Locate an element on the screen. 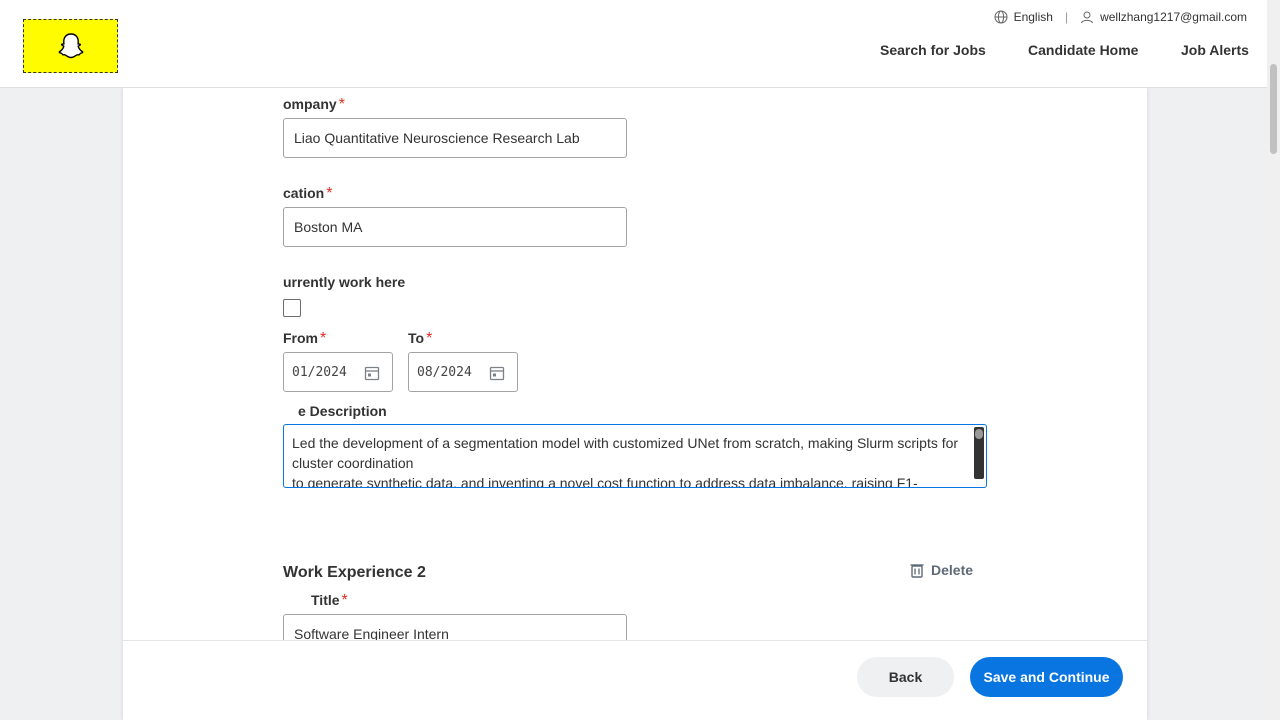 The width and height of the screenshot is (1280, 720). user-account-menu: wellzhang1217@gmail.com is located at coordinates (1173, 17).